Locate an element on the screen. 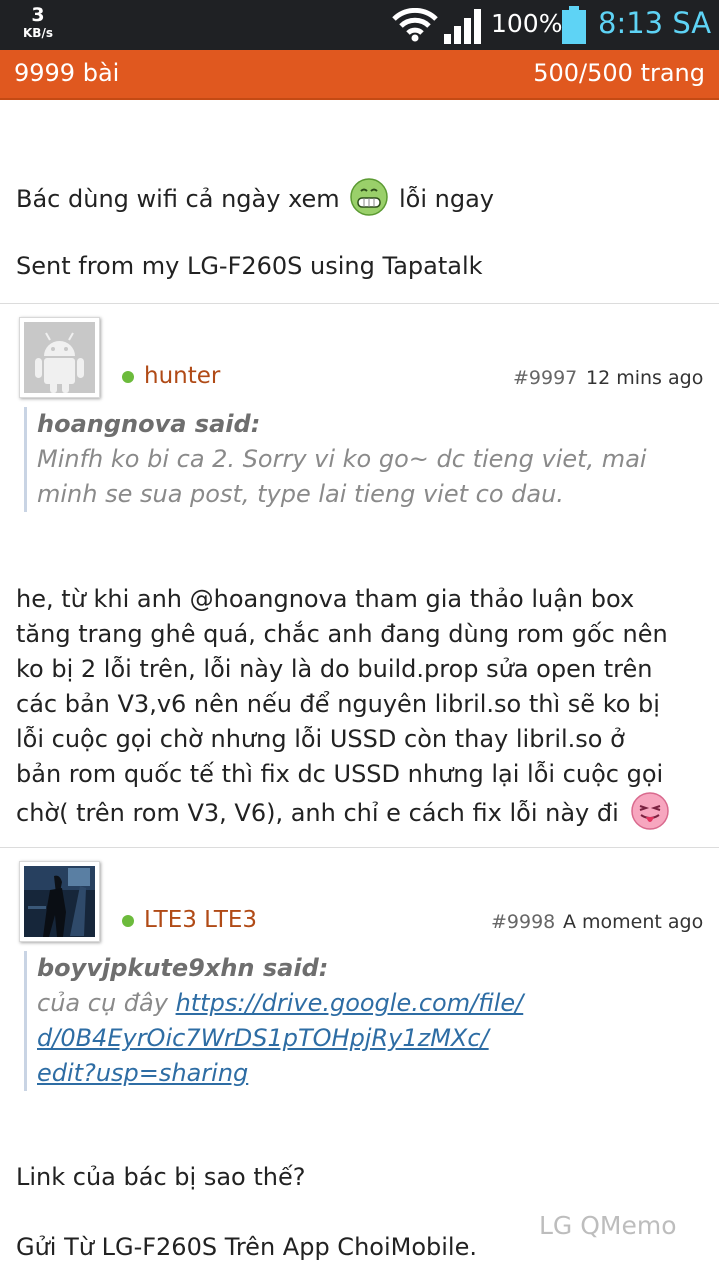 The width and height of the screenshot is (719, 1279). quote-text: của cụ đây is located at coordinates (102, 1003).